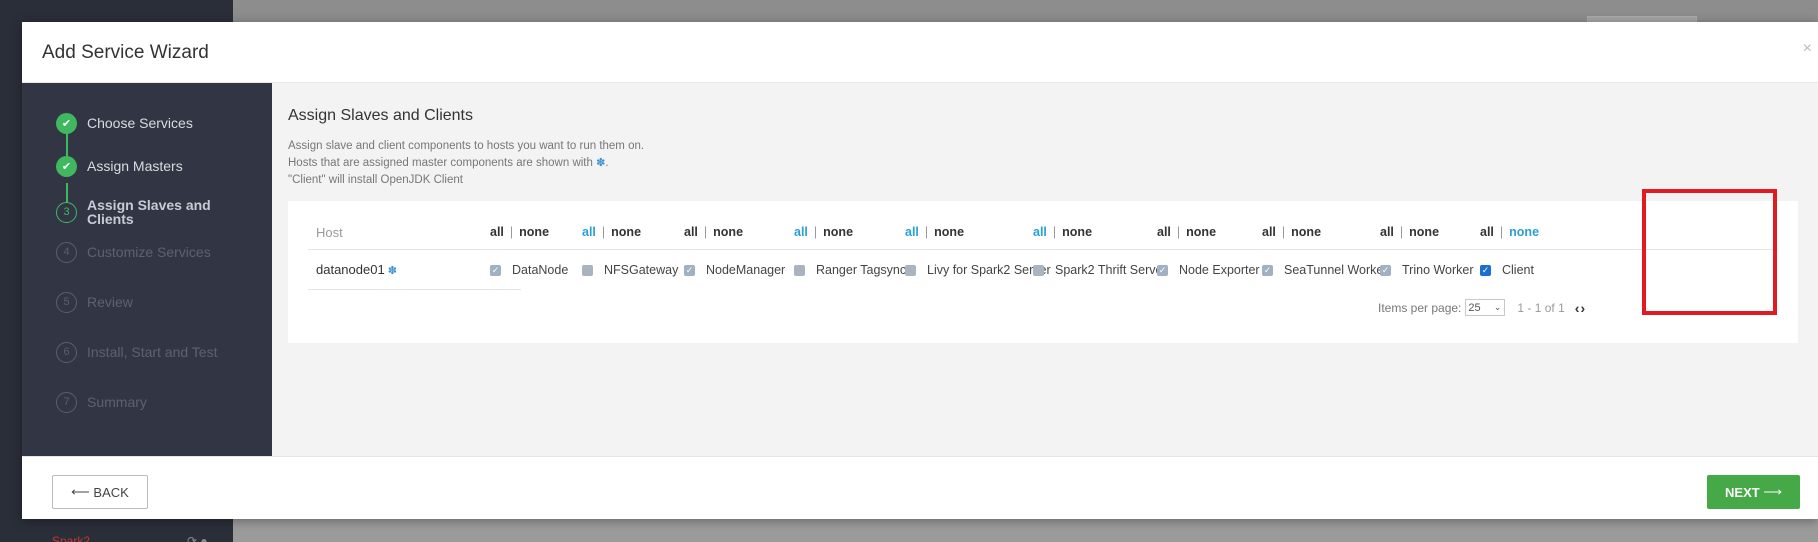 Image resolution: width=1818 pixels, height=542 pixels. I want to click on component-label: NodeManager, so click(746, 270).